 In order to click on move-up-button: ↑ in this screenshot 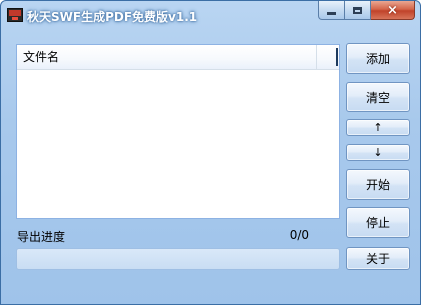, I will do `click(378, 127)`.